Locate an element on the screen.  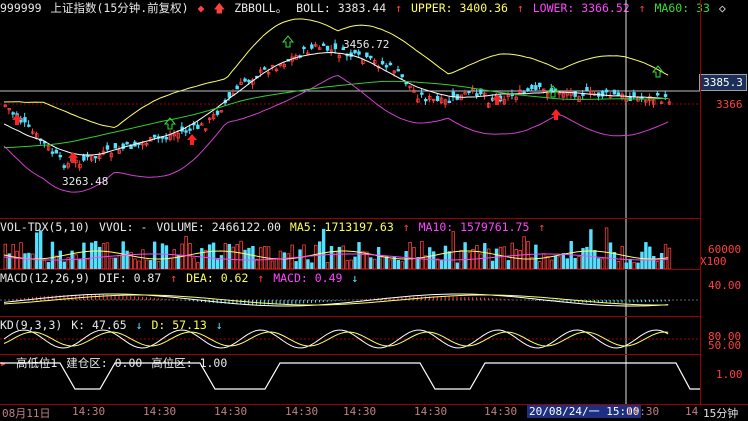
buy-arrow-icon is located at coordinates (556, 114).